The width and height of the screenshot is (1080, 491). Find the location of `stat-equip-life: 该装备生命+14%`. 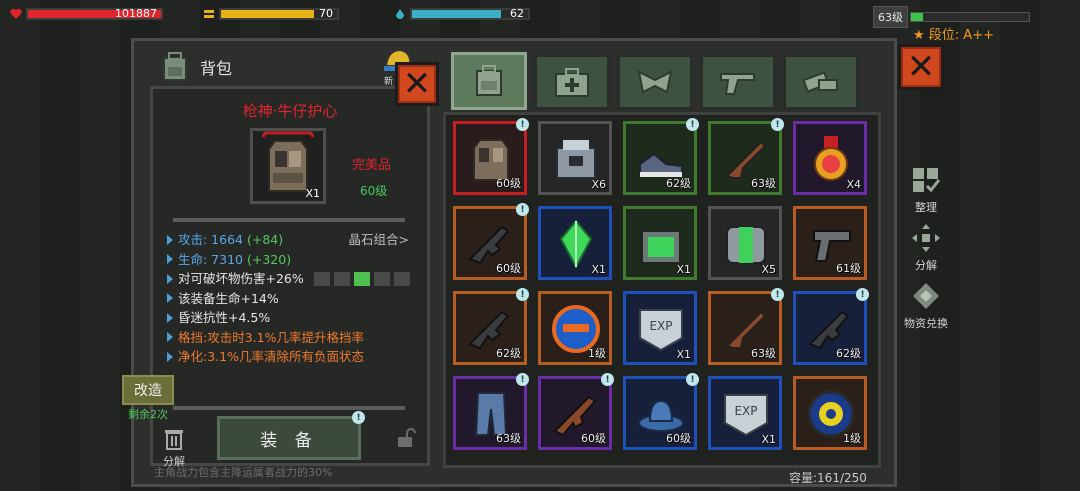

stat-equip-life: 该装备生命+14% is located at coordinates (292, 299).